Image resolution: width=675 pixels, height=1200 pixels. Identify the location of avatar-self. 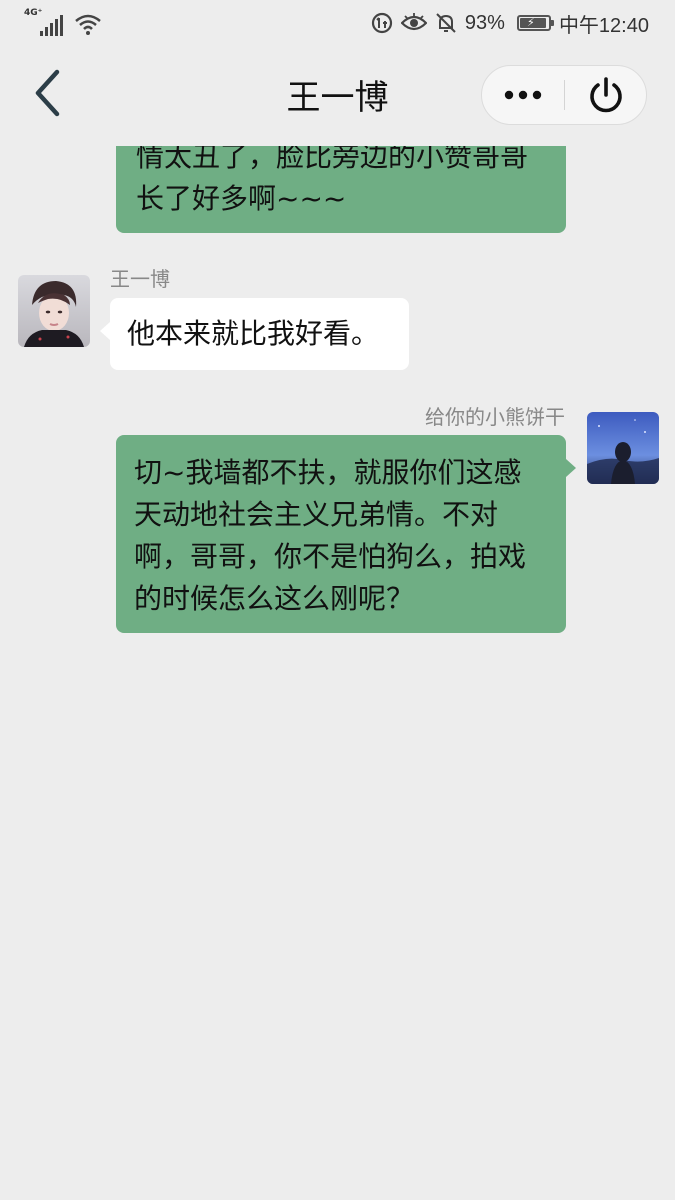
(623, 448).